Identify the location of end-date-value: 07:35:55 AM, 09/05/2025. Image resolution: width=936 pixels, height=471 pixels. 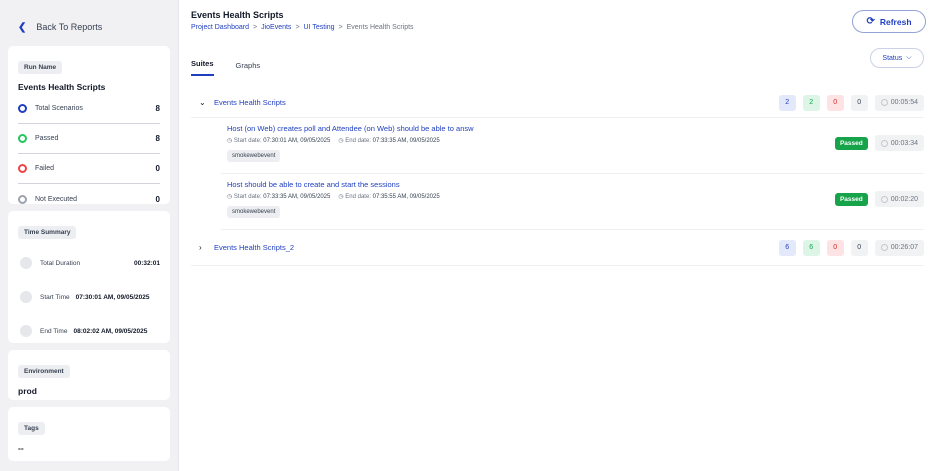
(406, 197).